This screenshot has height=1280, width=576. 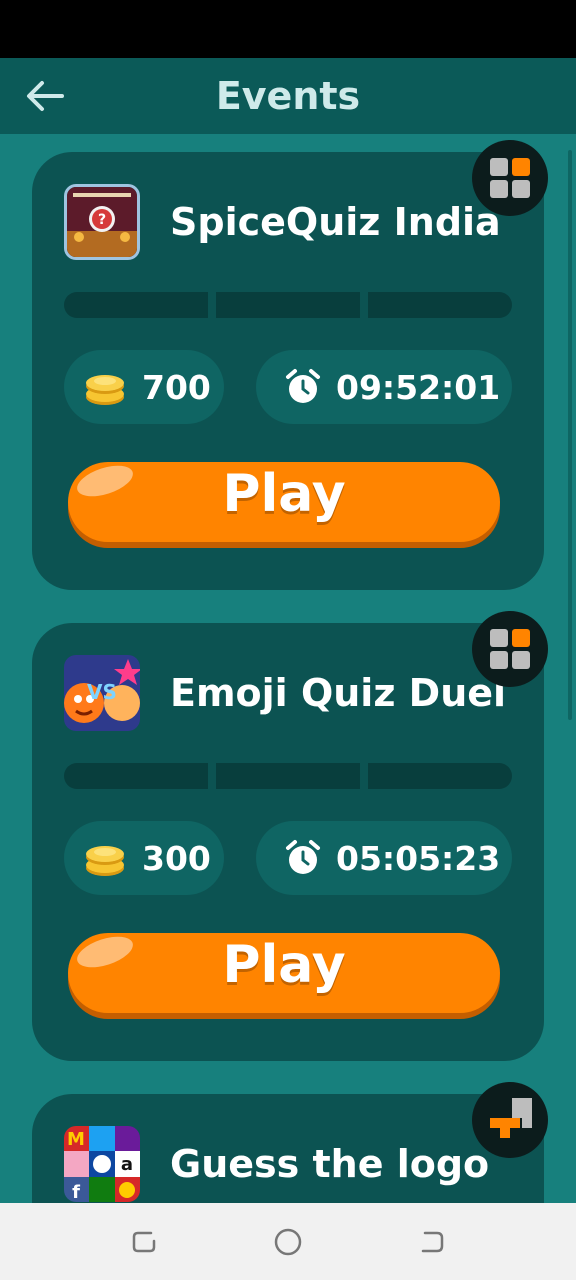 I want to click on timer-pill: 05:05:23, so click(x=384, y=858).